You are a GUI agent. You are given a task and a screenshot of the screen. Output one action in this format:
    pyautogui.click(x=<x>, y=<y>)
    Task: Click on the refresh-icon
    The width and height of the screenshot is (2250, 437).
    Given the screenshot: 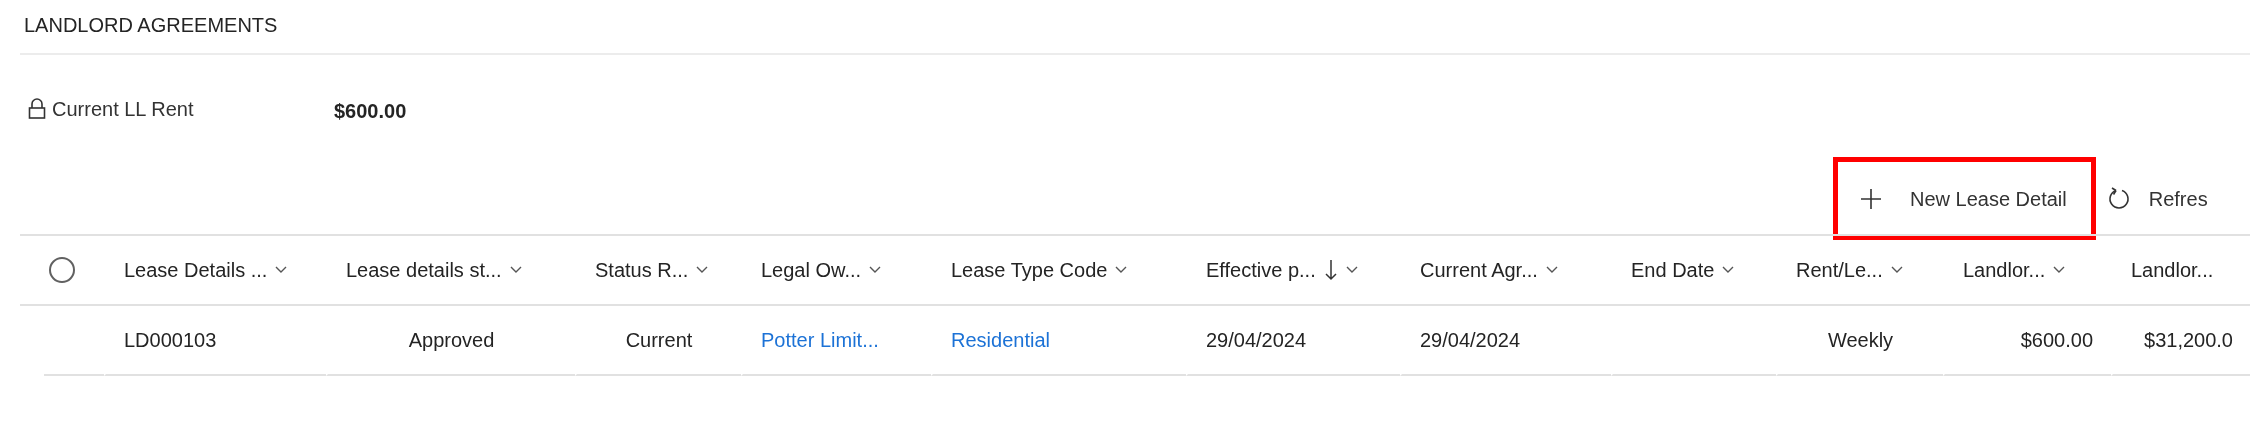 What is the action you would take?
    pyautogui.click(x=2118, y=198)
    